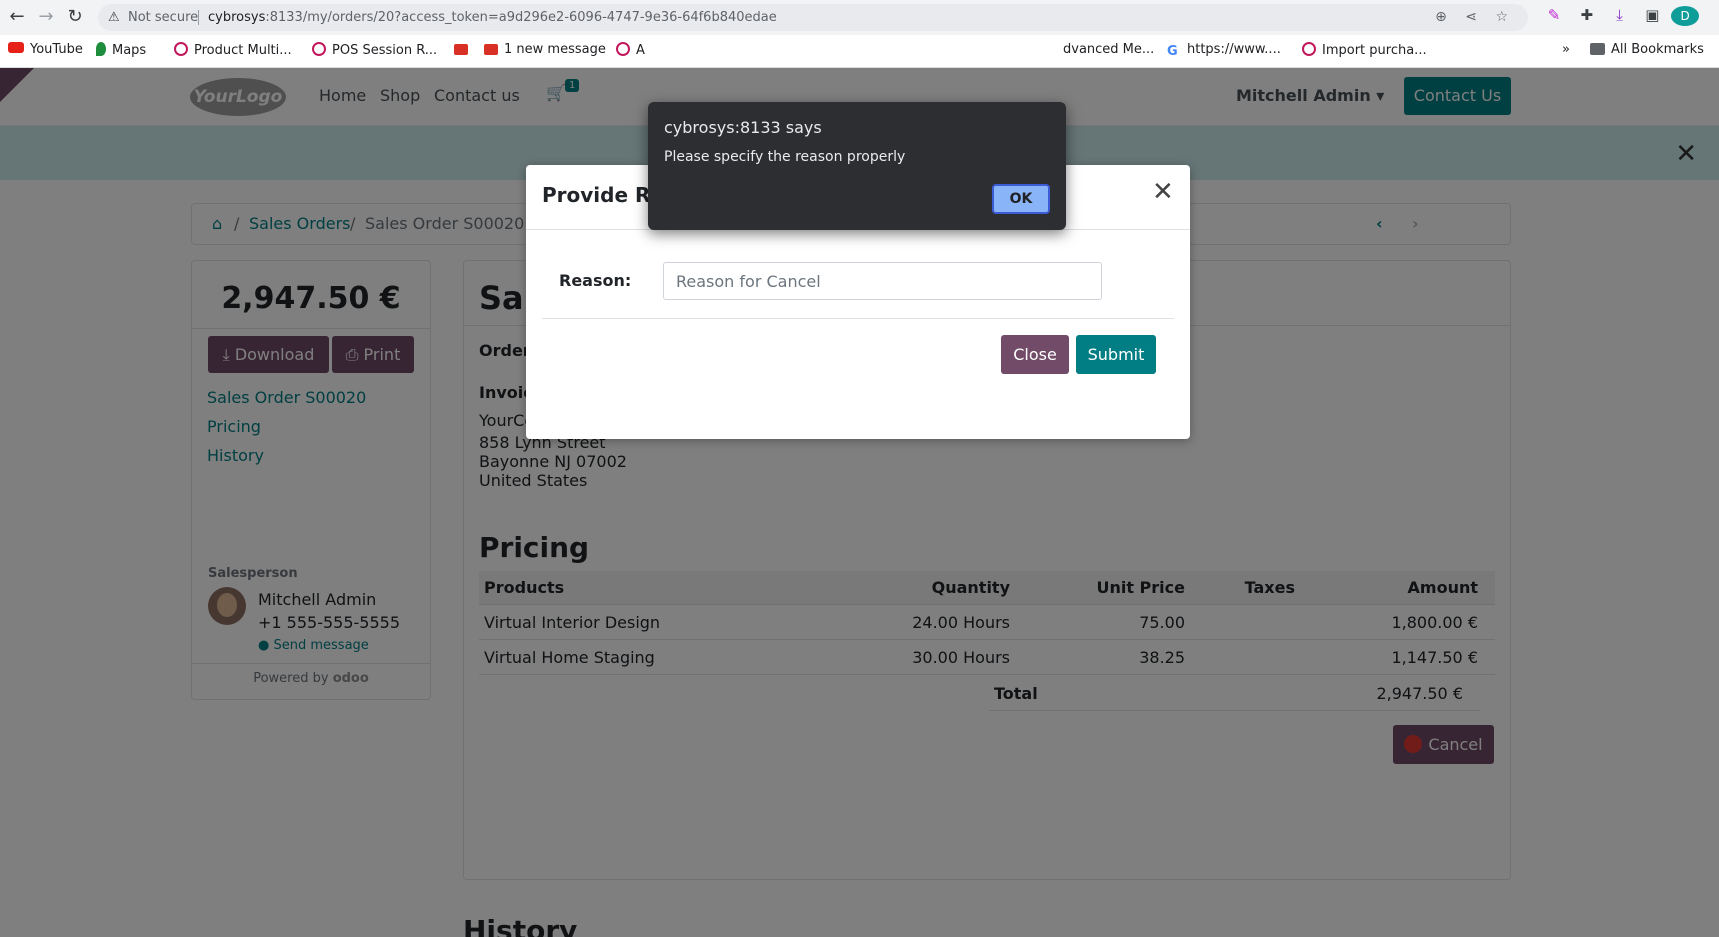 Image resolution: width=1719 pixels, height=937 pixels. Describe the element at coordinates (1116, 354) in the screenshot. I see `submit-button: Submit` at that location.